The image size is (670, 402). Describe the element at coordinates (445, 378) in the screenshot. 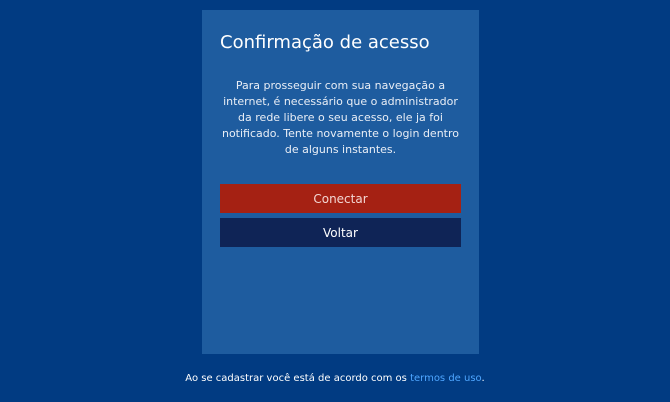

I see `terms-of-use-link: termos de uso` at that location.